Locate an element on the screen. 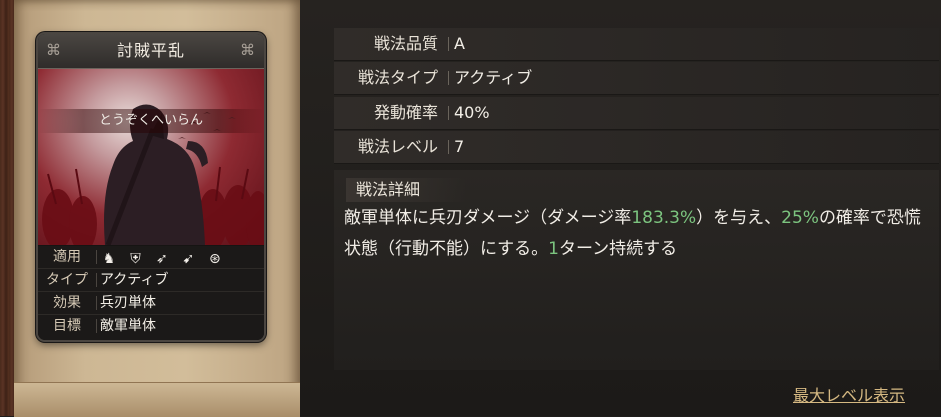 The width and height of the screenshot is (941, 417). target-label: 目標 is located at coordinates (67, 326).